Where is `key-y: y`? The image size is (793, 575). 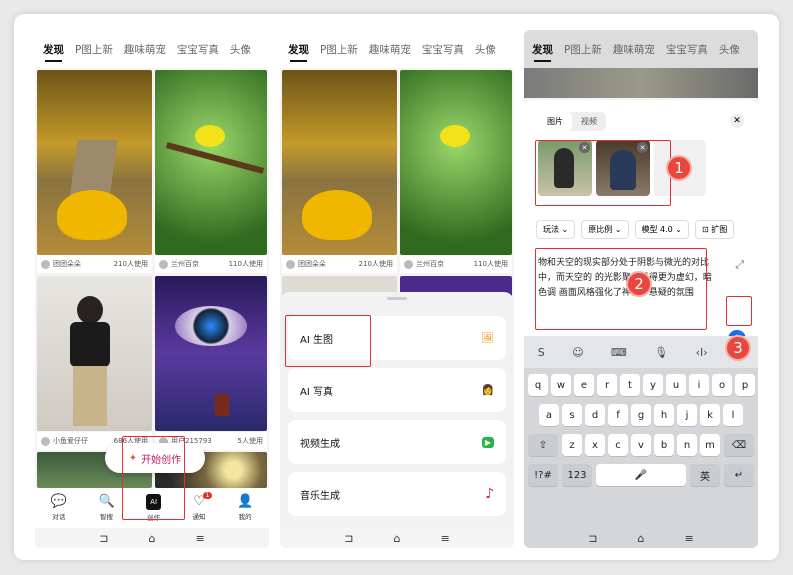 key-y: y is located at coordinates (653, 385).